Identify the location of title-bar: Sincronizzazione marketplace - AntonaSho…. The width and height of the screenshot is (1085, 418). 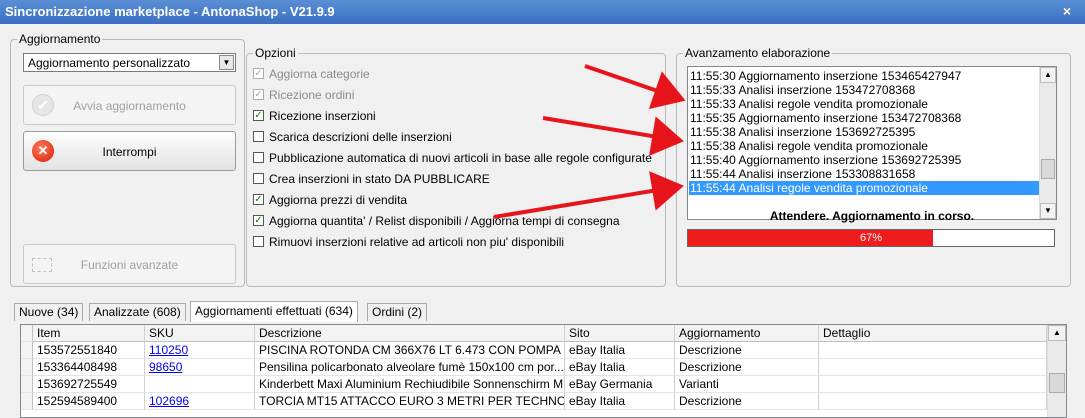
(542, 12).